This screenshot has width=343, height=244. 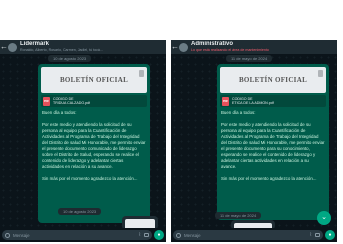 What do you see at coordinates (238, 215) in the screenshot?
I see `date-separator-bottom: 11 de mayo de 2024` at bounding box center [238, 215].